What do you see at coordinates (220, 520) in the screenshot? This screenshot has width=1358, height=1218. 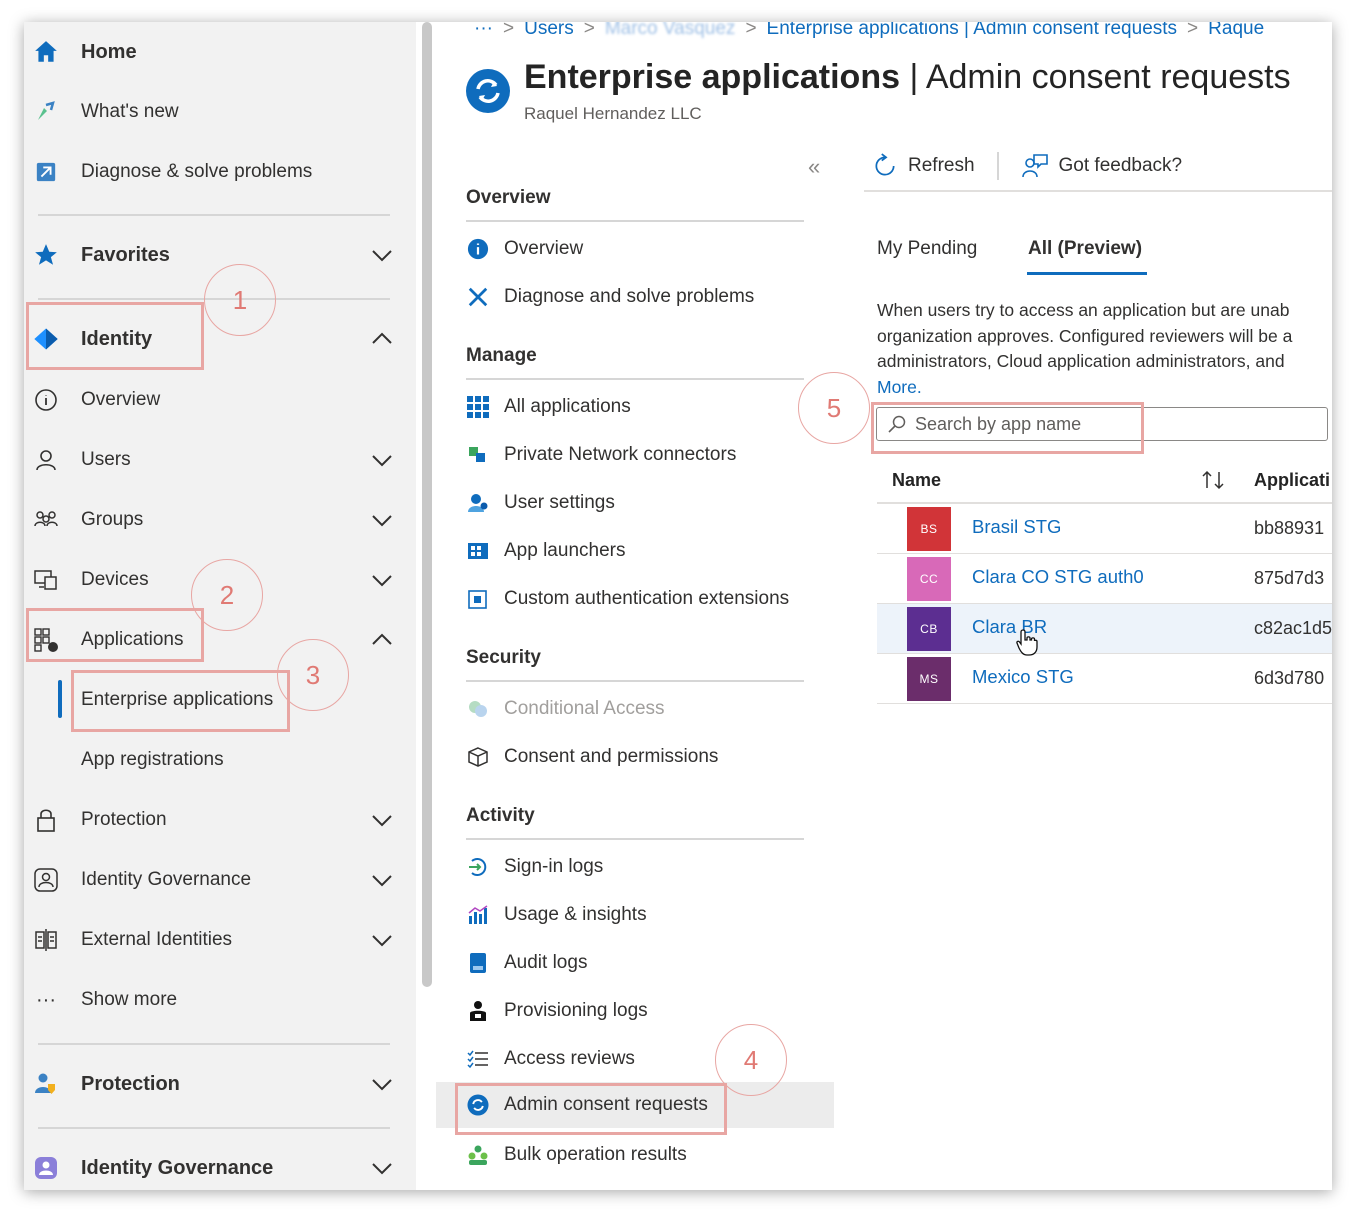 I see `nav-groups: Groups` at bounding box center [220, 520].